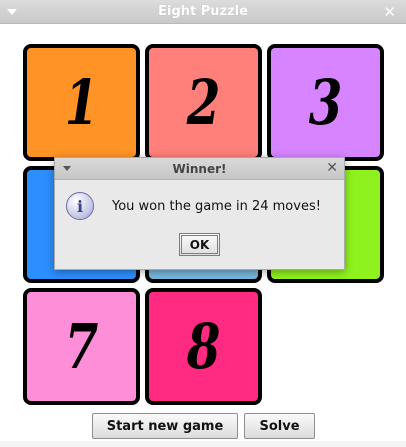  I want to click on ok-button: OK, so click(199, 244).